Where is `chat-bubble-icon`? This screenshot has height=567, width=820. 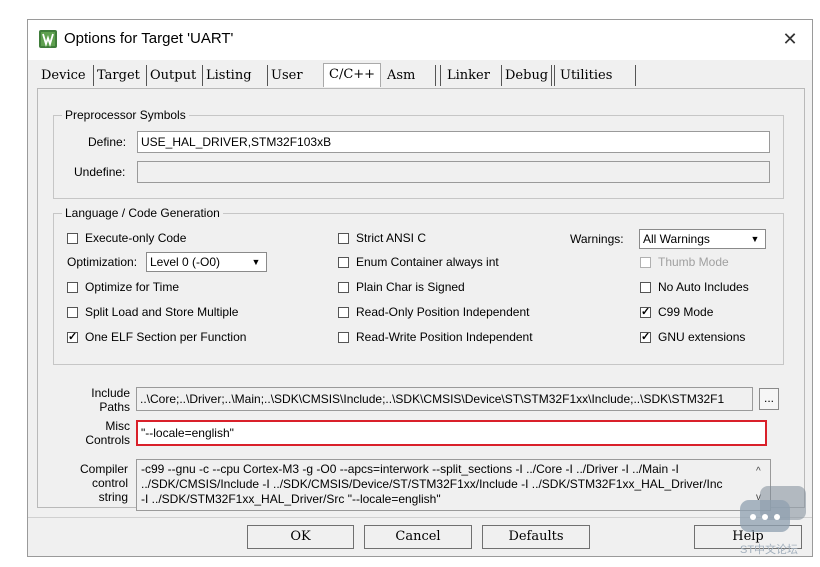
chat-bubble-icon is located at coordinates (773, 509).